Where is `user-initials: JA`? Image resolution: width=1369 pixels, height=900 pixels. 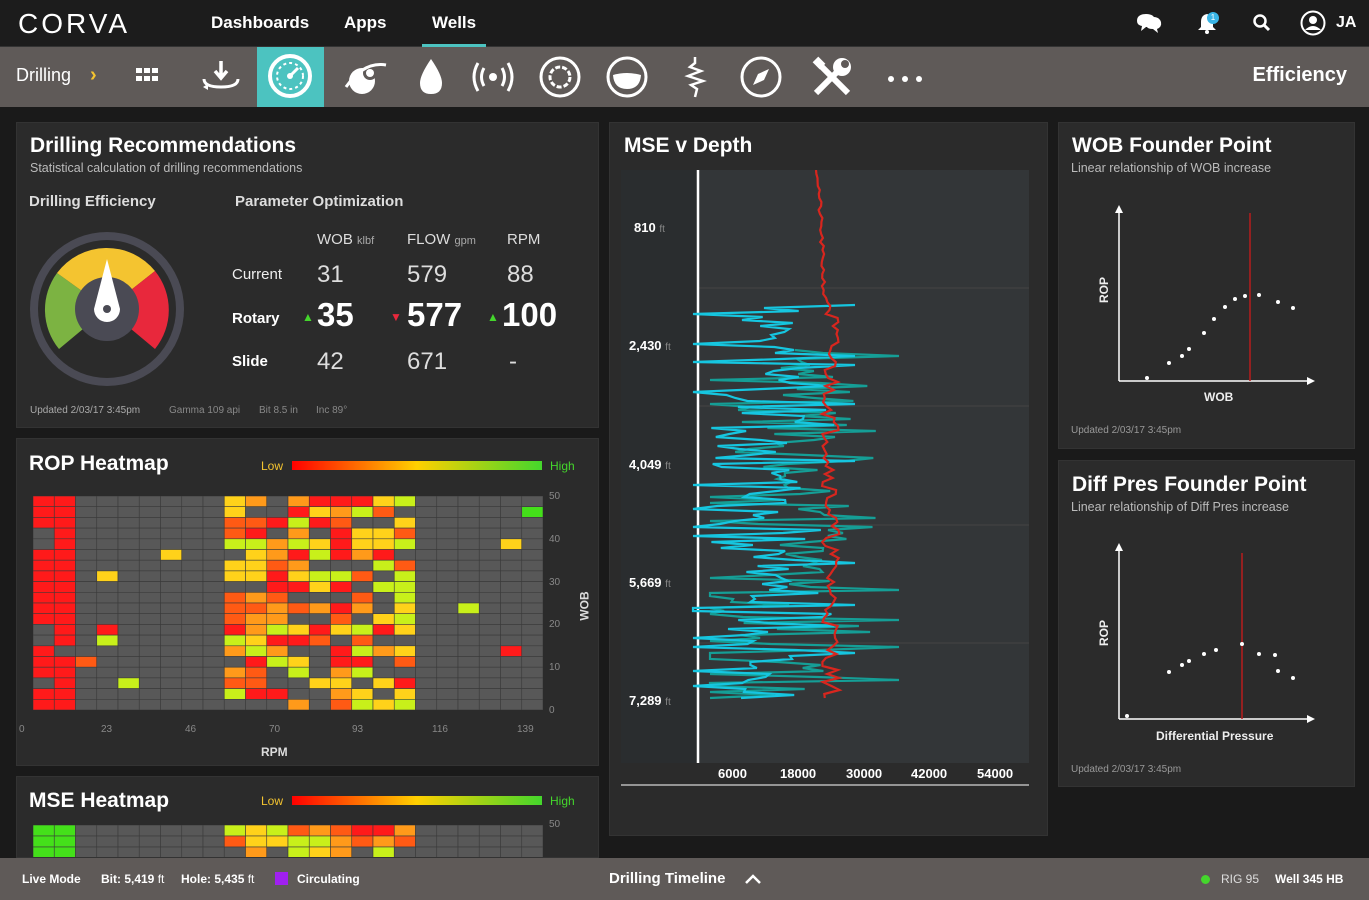 user-initials: JA is located at coordinates (1346, 23).